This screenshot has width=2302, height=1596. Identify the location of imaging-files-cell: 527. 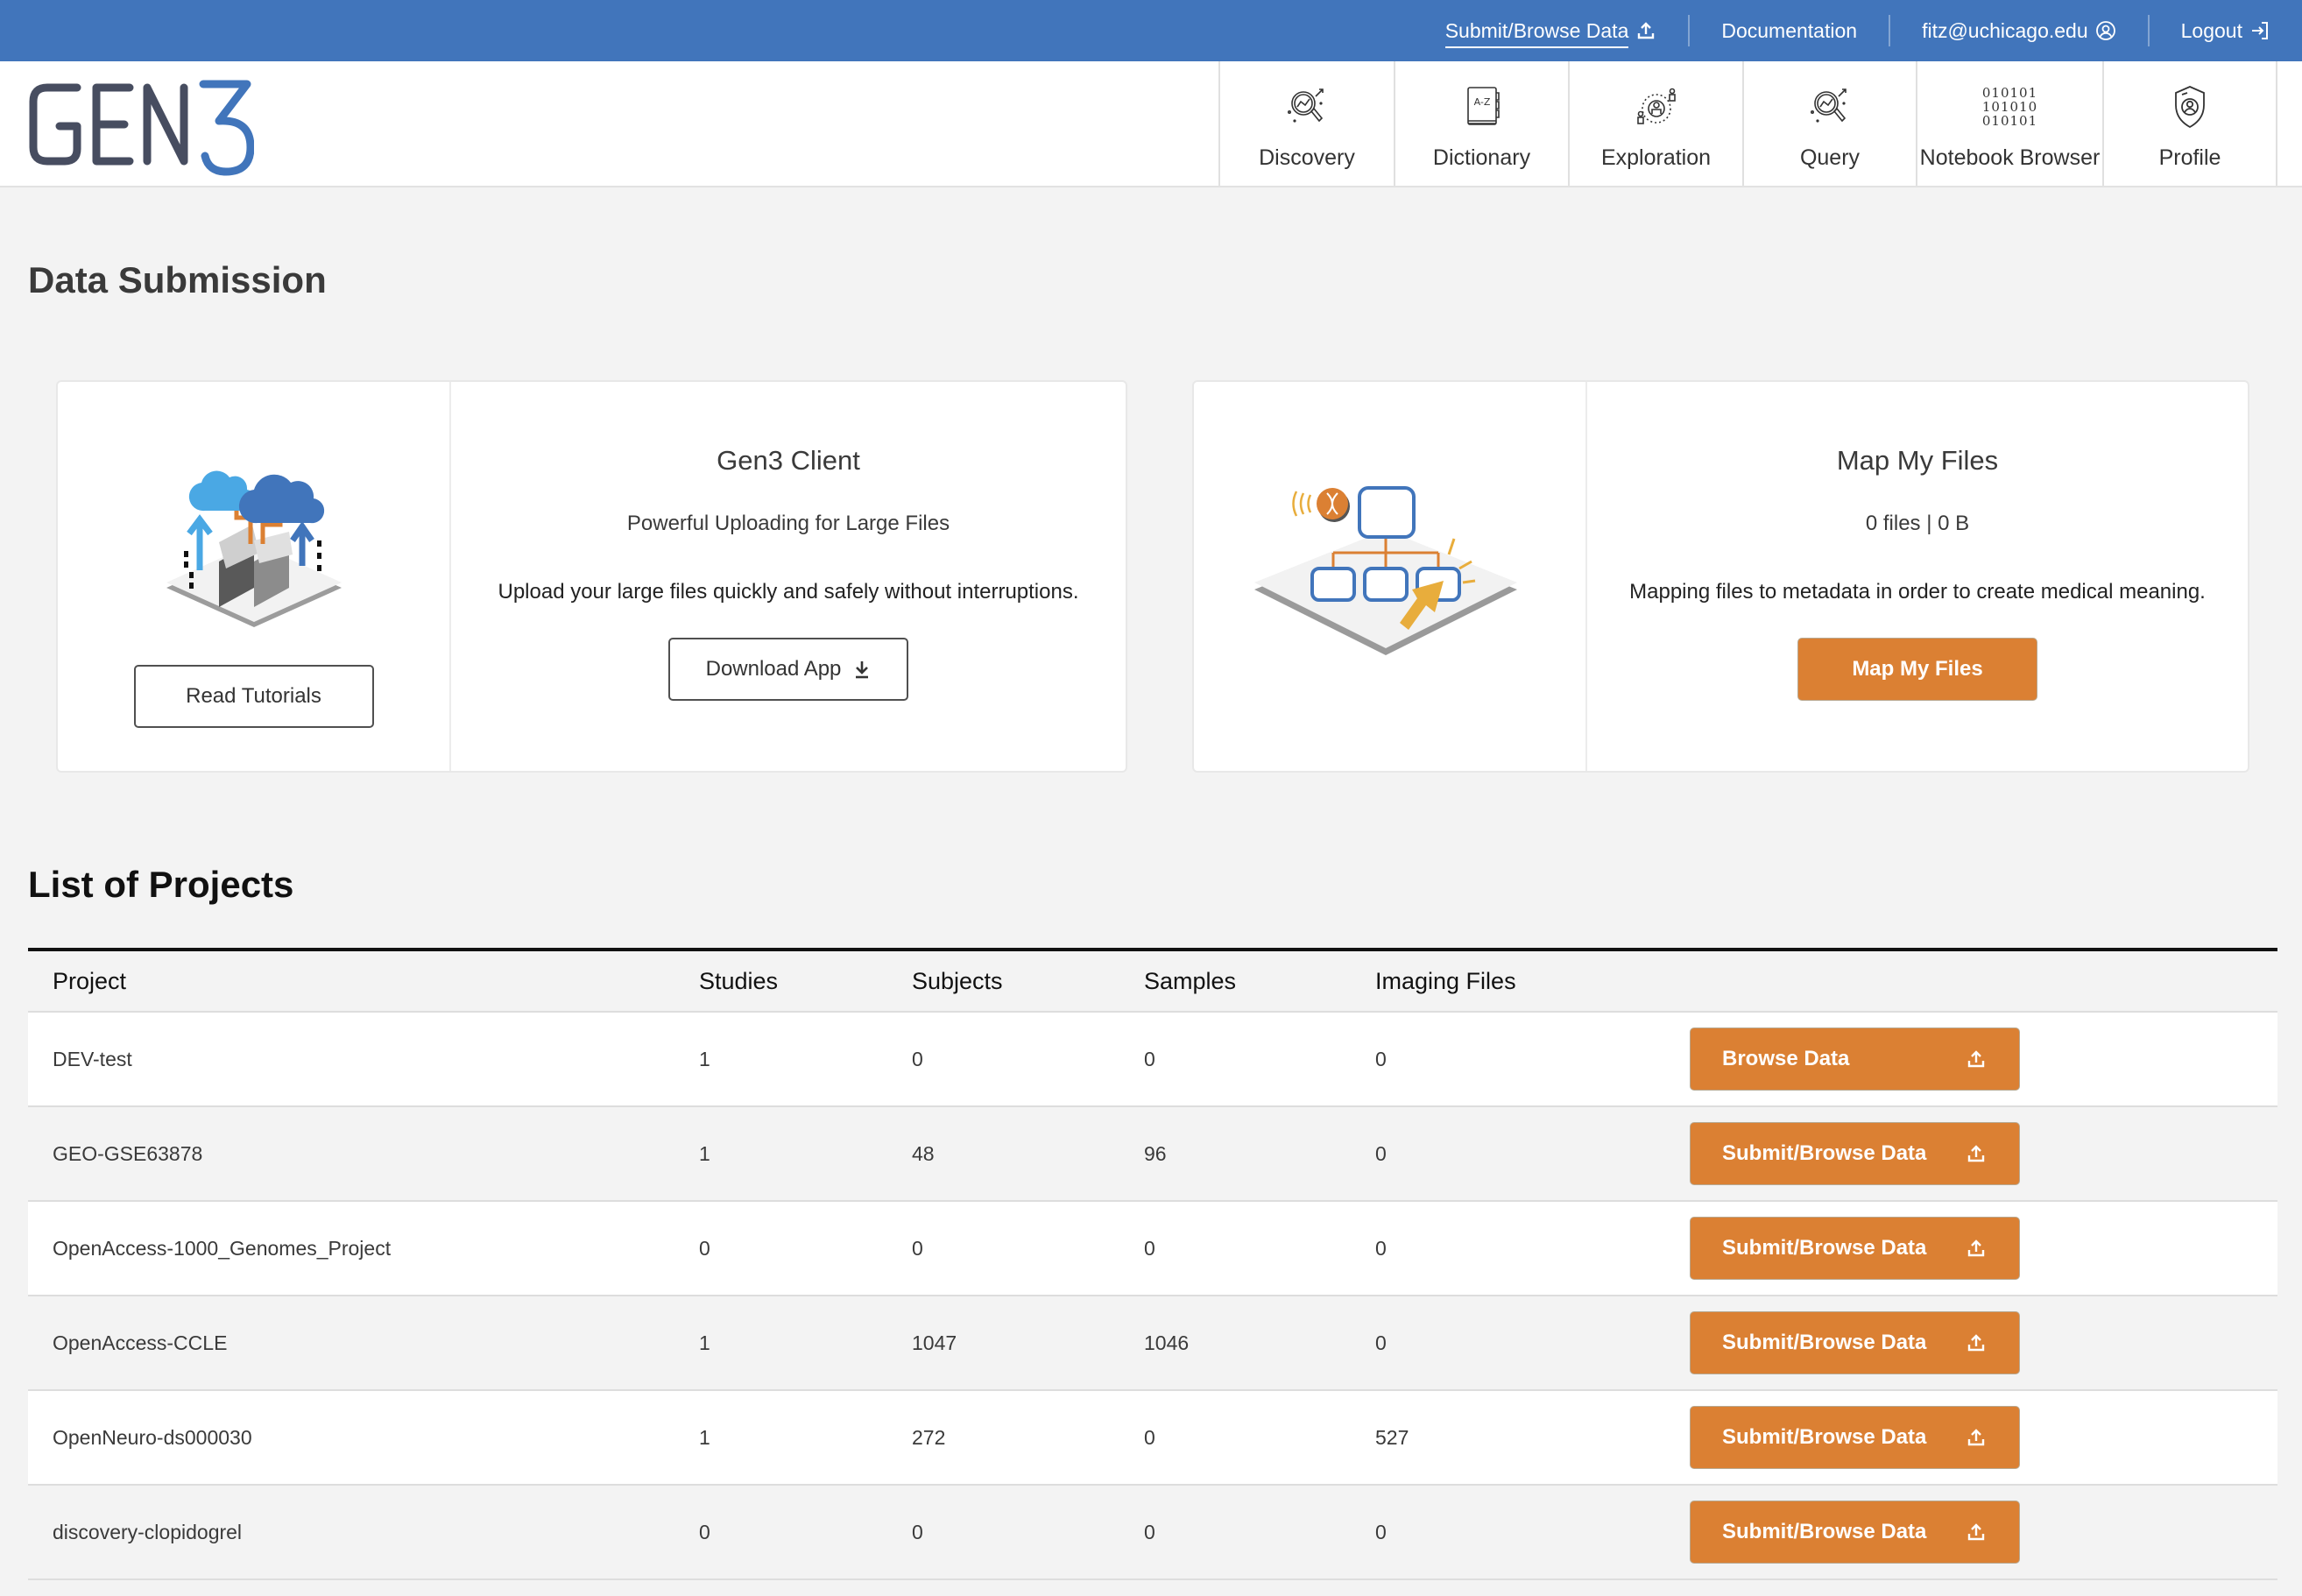
(1392, 1437).